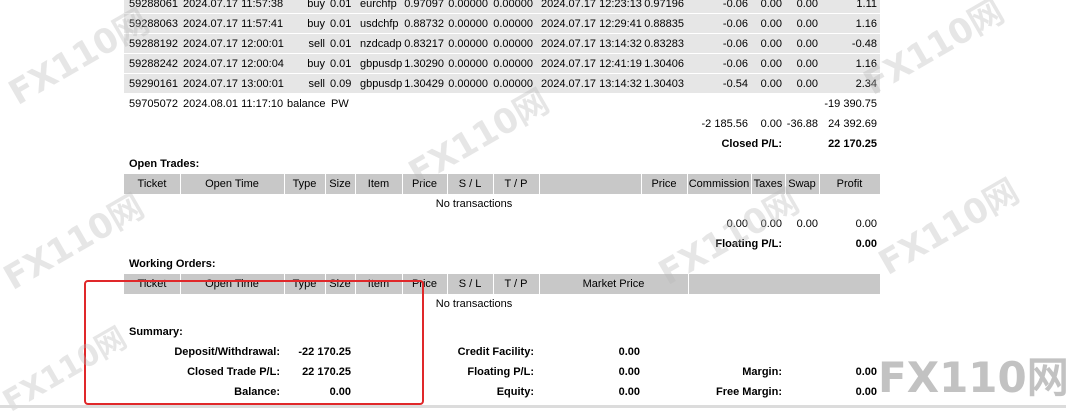  I want to click on column-header: Open Time, so click(232, 184).